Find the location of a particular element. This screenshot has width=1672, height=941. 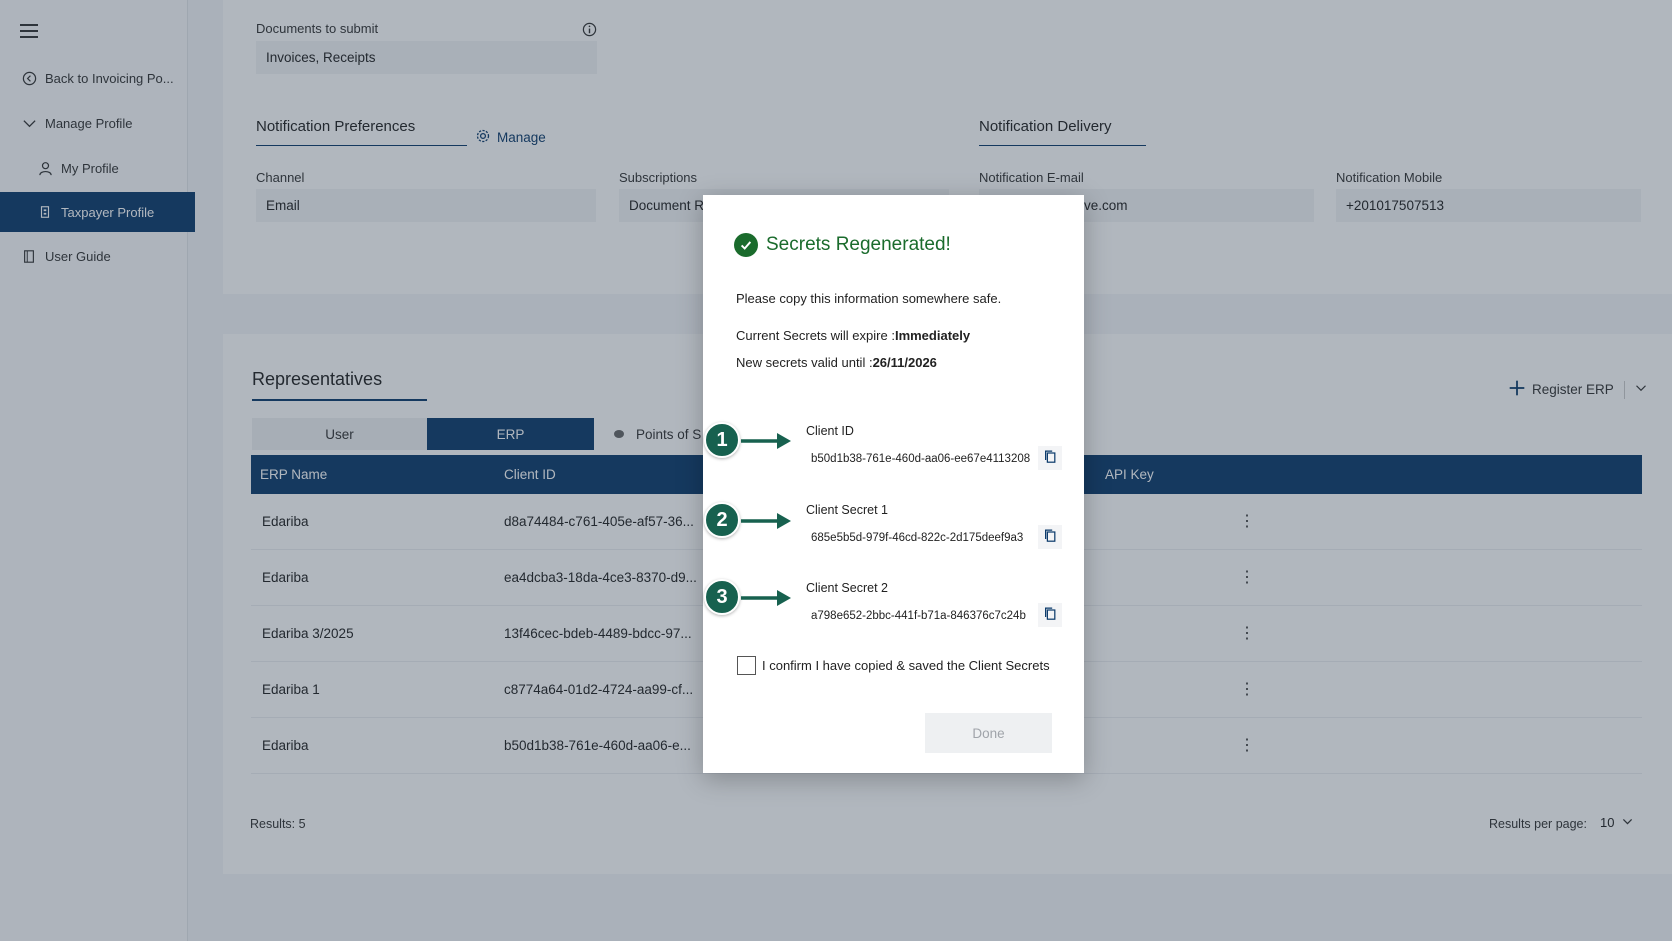

expire-line: Current Secrets will expire :Immediately is located at coordinates (853, 335).